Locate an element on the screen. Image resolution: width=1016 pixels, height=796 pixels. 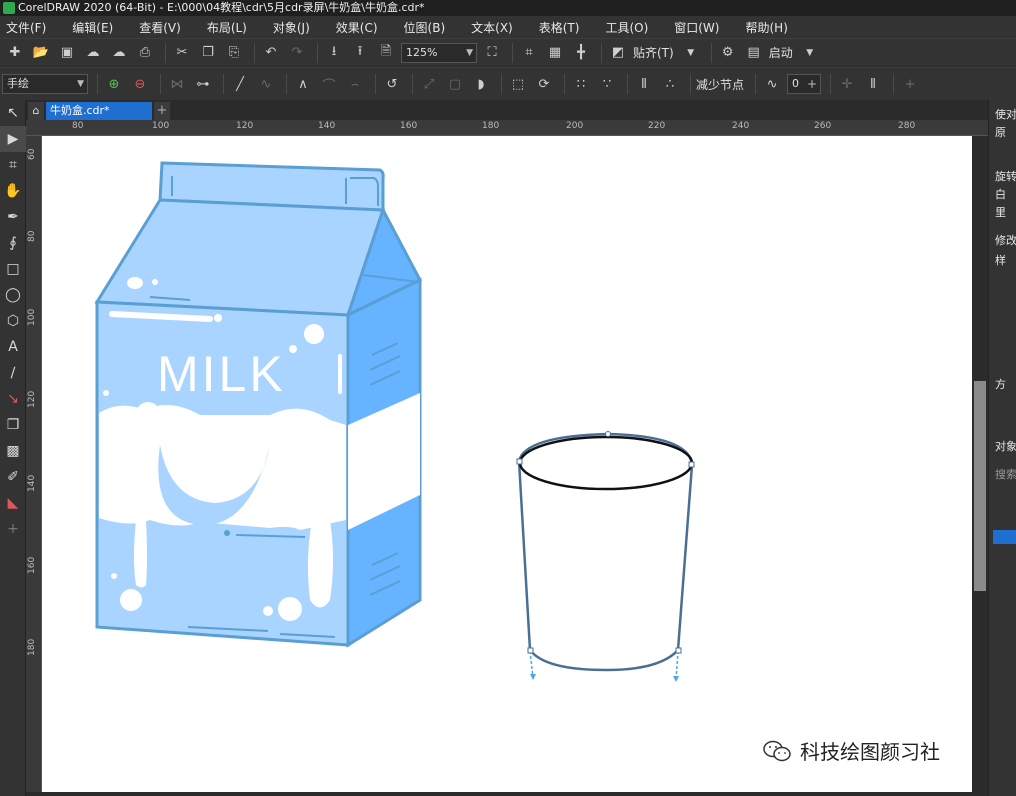
menu-tools: 工具(O) is located at coordinates (626, 27).